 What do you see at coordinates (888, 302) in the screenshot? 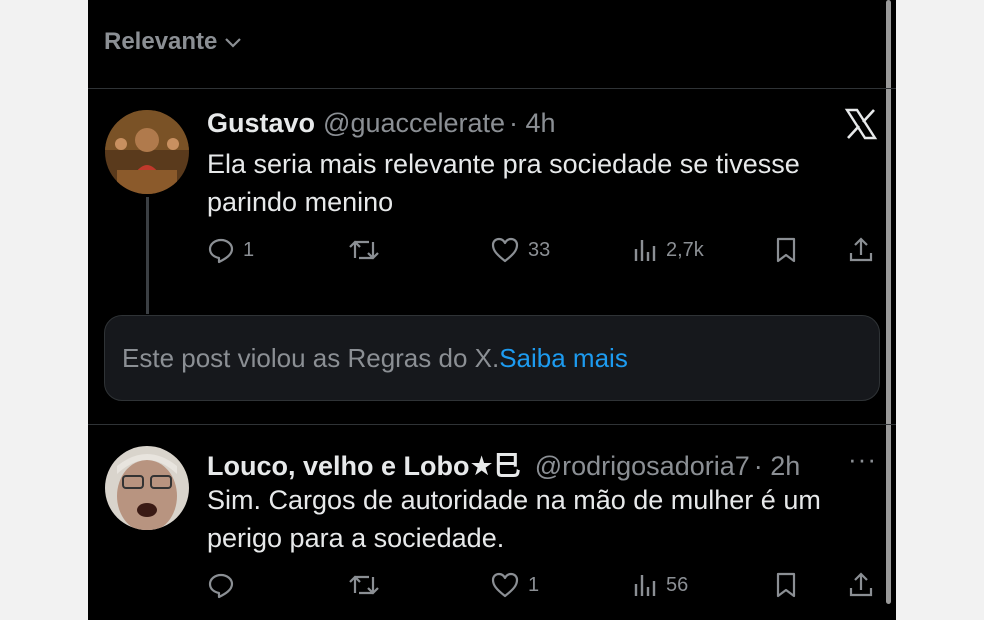
I see `scrollbar` at bounding box center [888, 302].